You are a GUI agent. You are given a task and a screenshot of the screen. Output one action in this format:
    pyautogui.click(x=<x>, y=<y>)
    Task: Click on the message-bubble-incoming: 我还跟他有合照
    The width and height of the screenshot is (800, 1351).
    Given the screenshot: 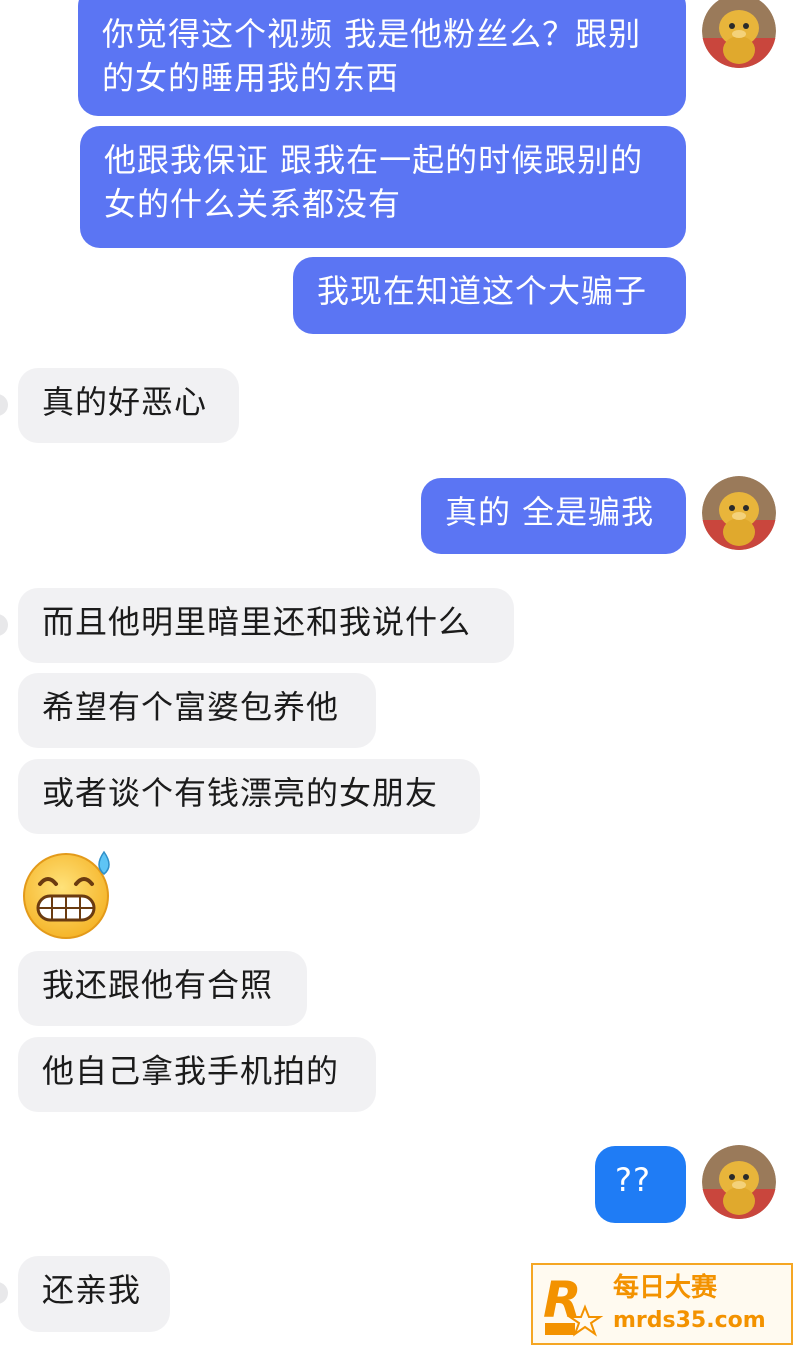 What is the action you would take?
    pyautogui.click(x=162, y=988)
    